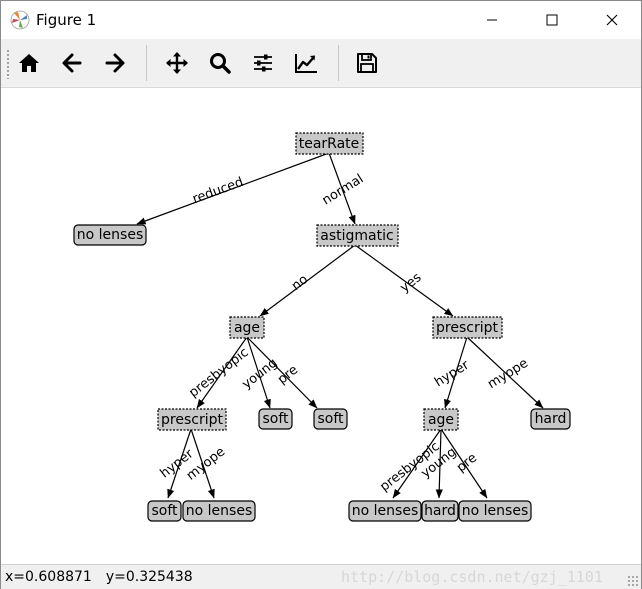 This screenshot has width=642, height=589. I want to click on pan-icon, so click(177, 63).